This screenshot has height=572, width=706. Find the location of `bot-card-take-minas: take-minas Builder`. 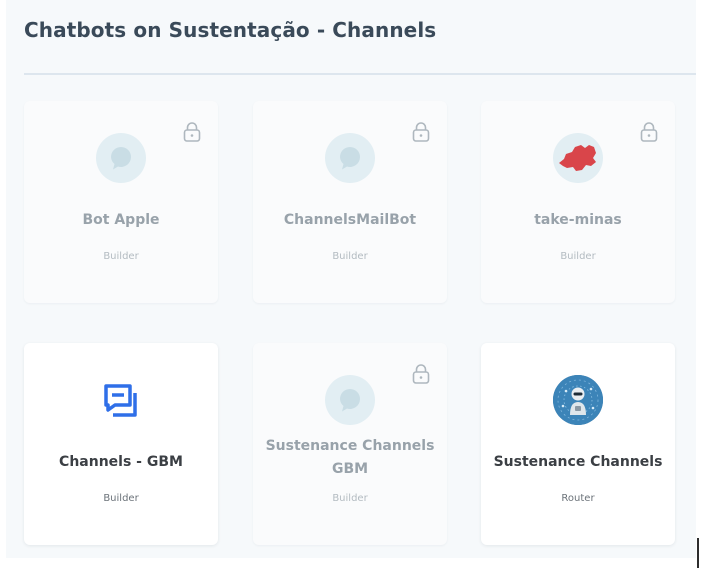

bot-card-take-minas: take-minas Builder is located at coordinates (578, 202).